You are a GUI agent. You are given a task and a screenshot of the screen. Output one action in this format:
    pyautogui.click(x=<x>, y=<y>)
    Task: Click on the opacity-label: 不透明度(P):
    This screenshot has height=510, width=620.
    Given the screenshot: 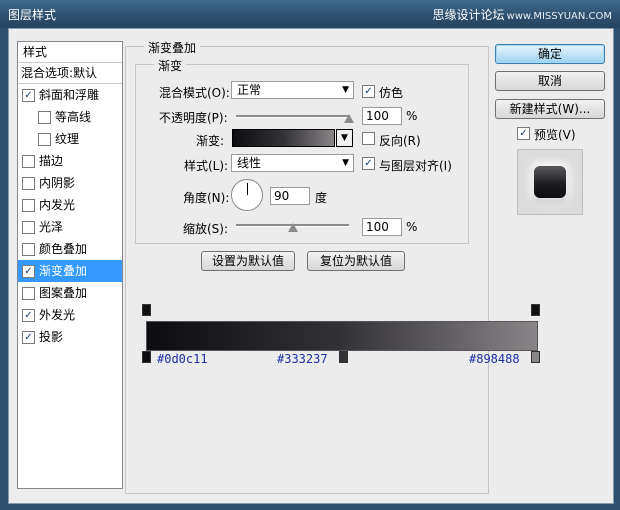 What is the action you would take?
    pyautogui.click(x=193, y=118)
    